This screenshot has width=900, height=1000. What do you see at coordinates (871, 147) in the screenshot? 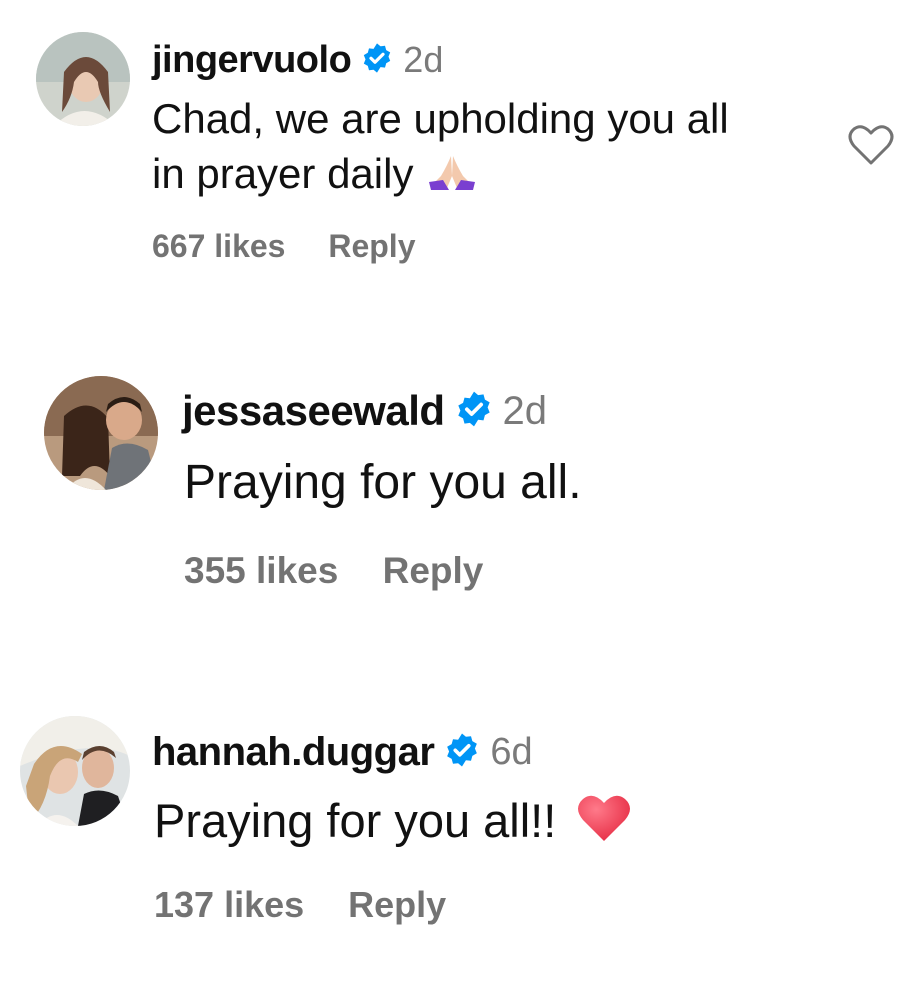
I see `like-heart-icon` at bounding box center [871, 147].